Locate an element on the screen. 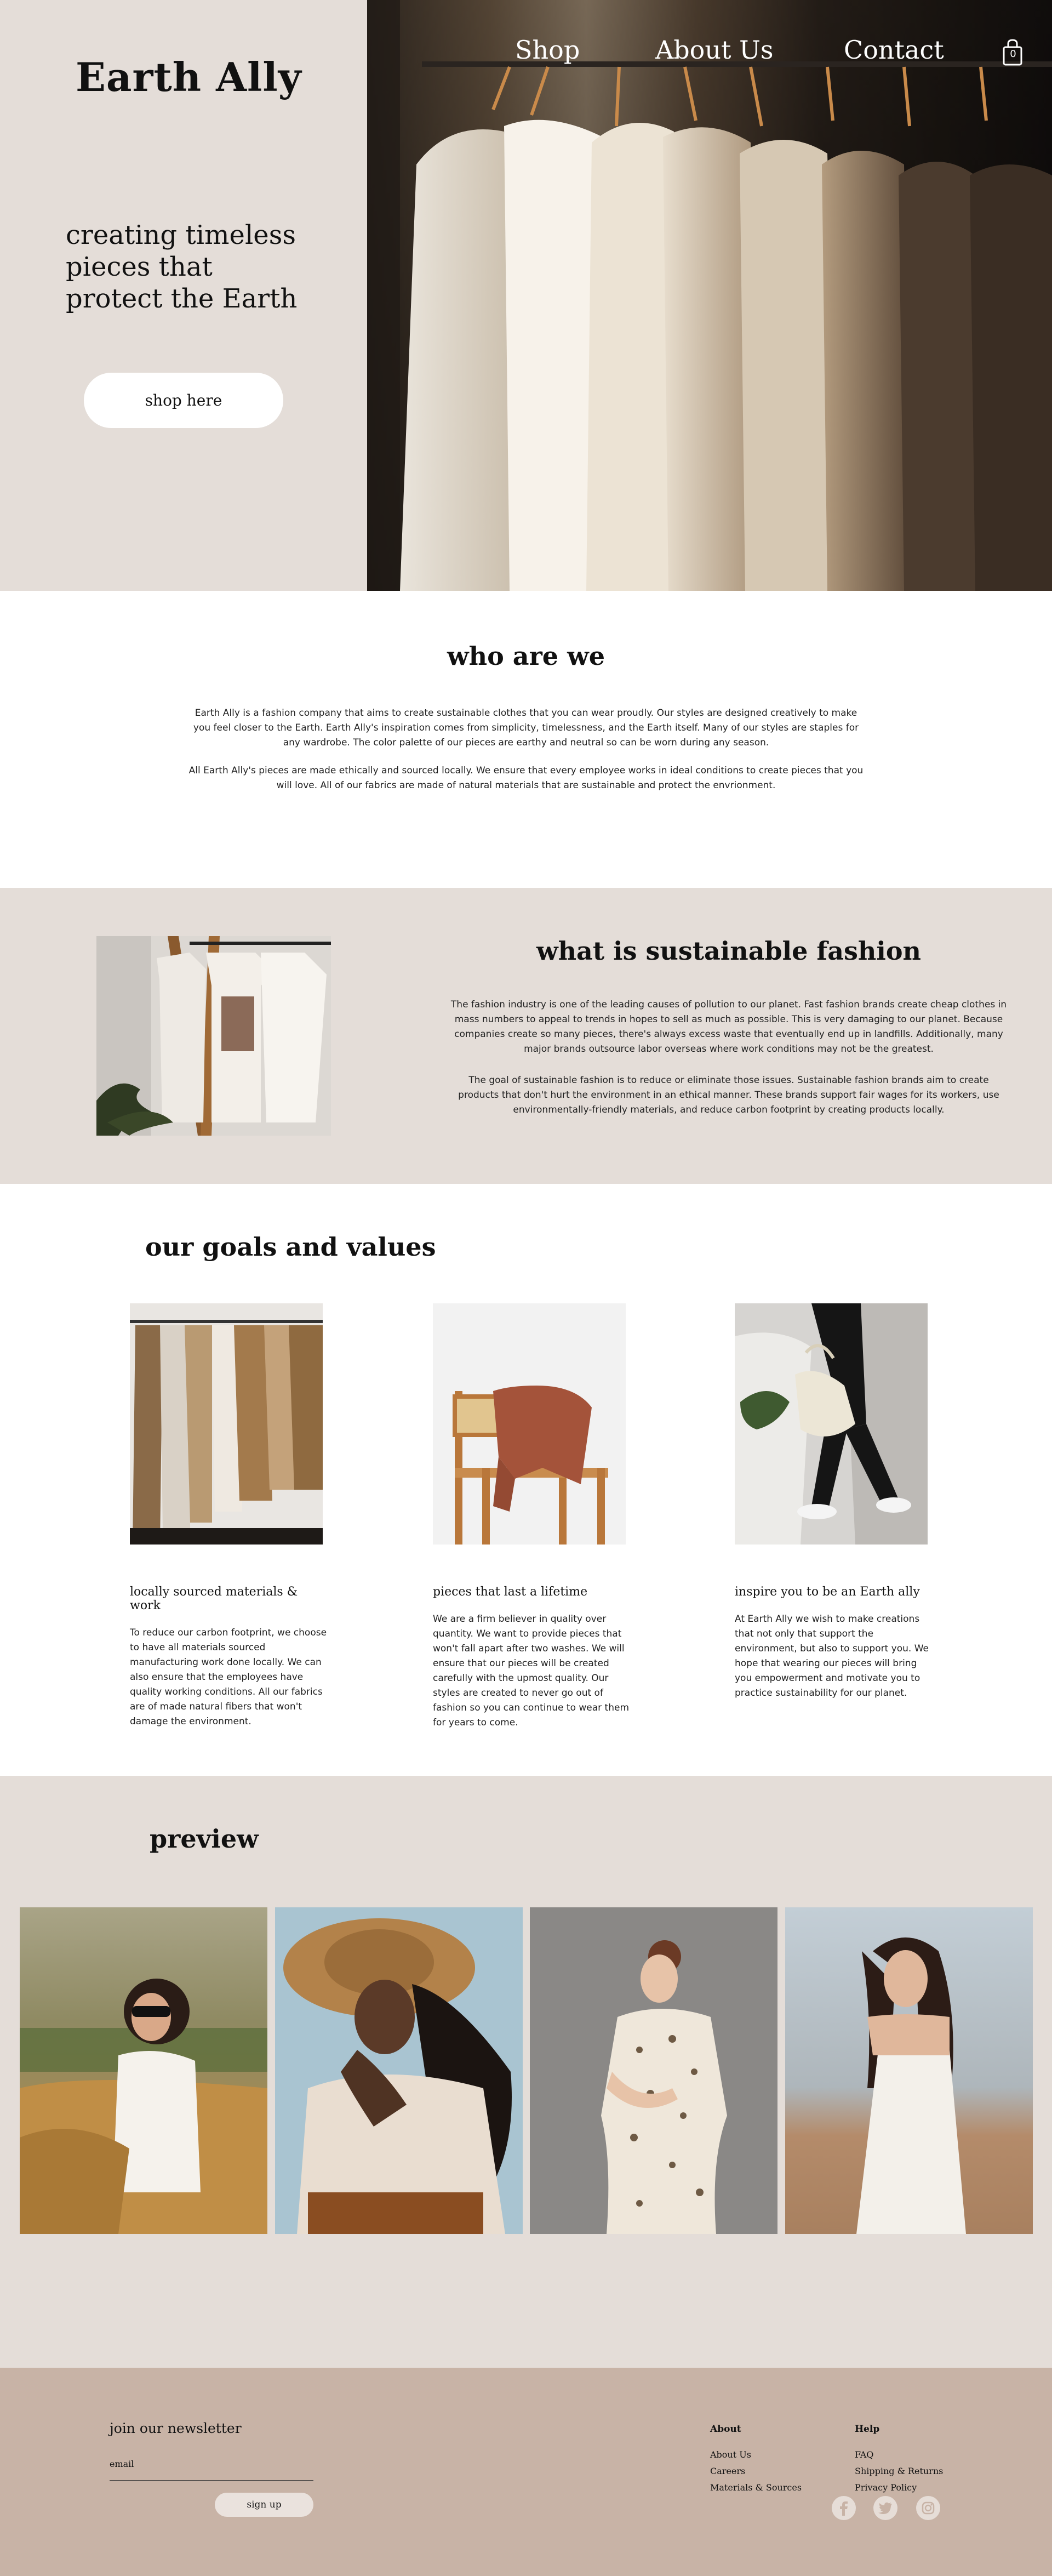 The width and height of the screenshot is (1052, 2576). twitter-icon is located at coordinates (886, 2508).